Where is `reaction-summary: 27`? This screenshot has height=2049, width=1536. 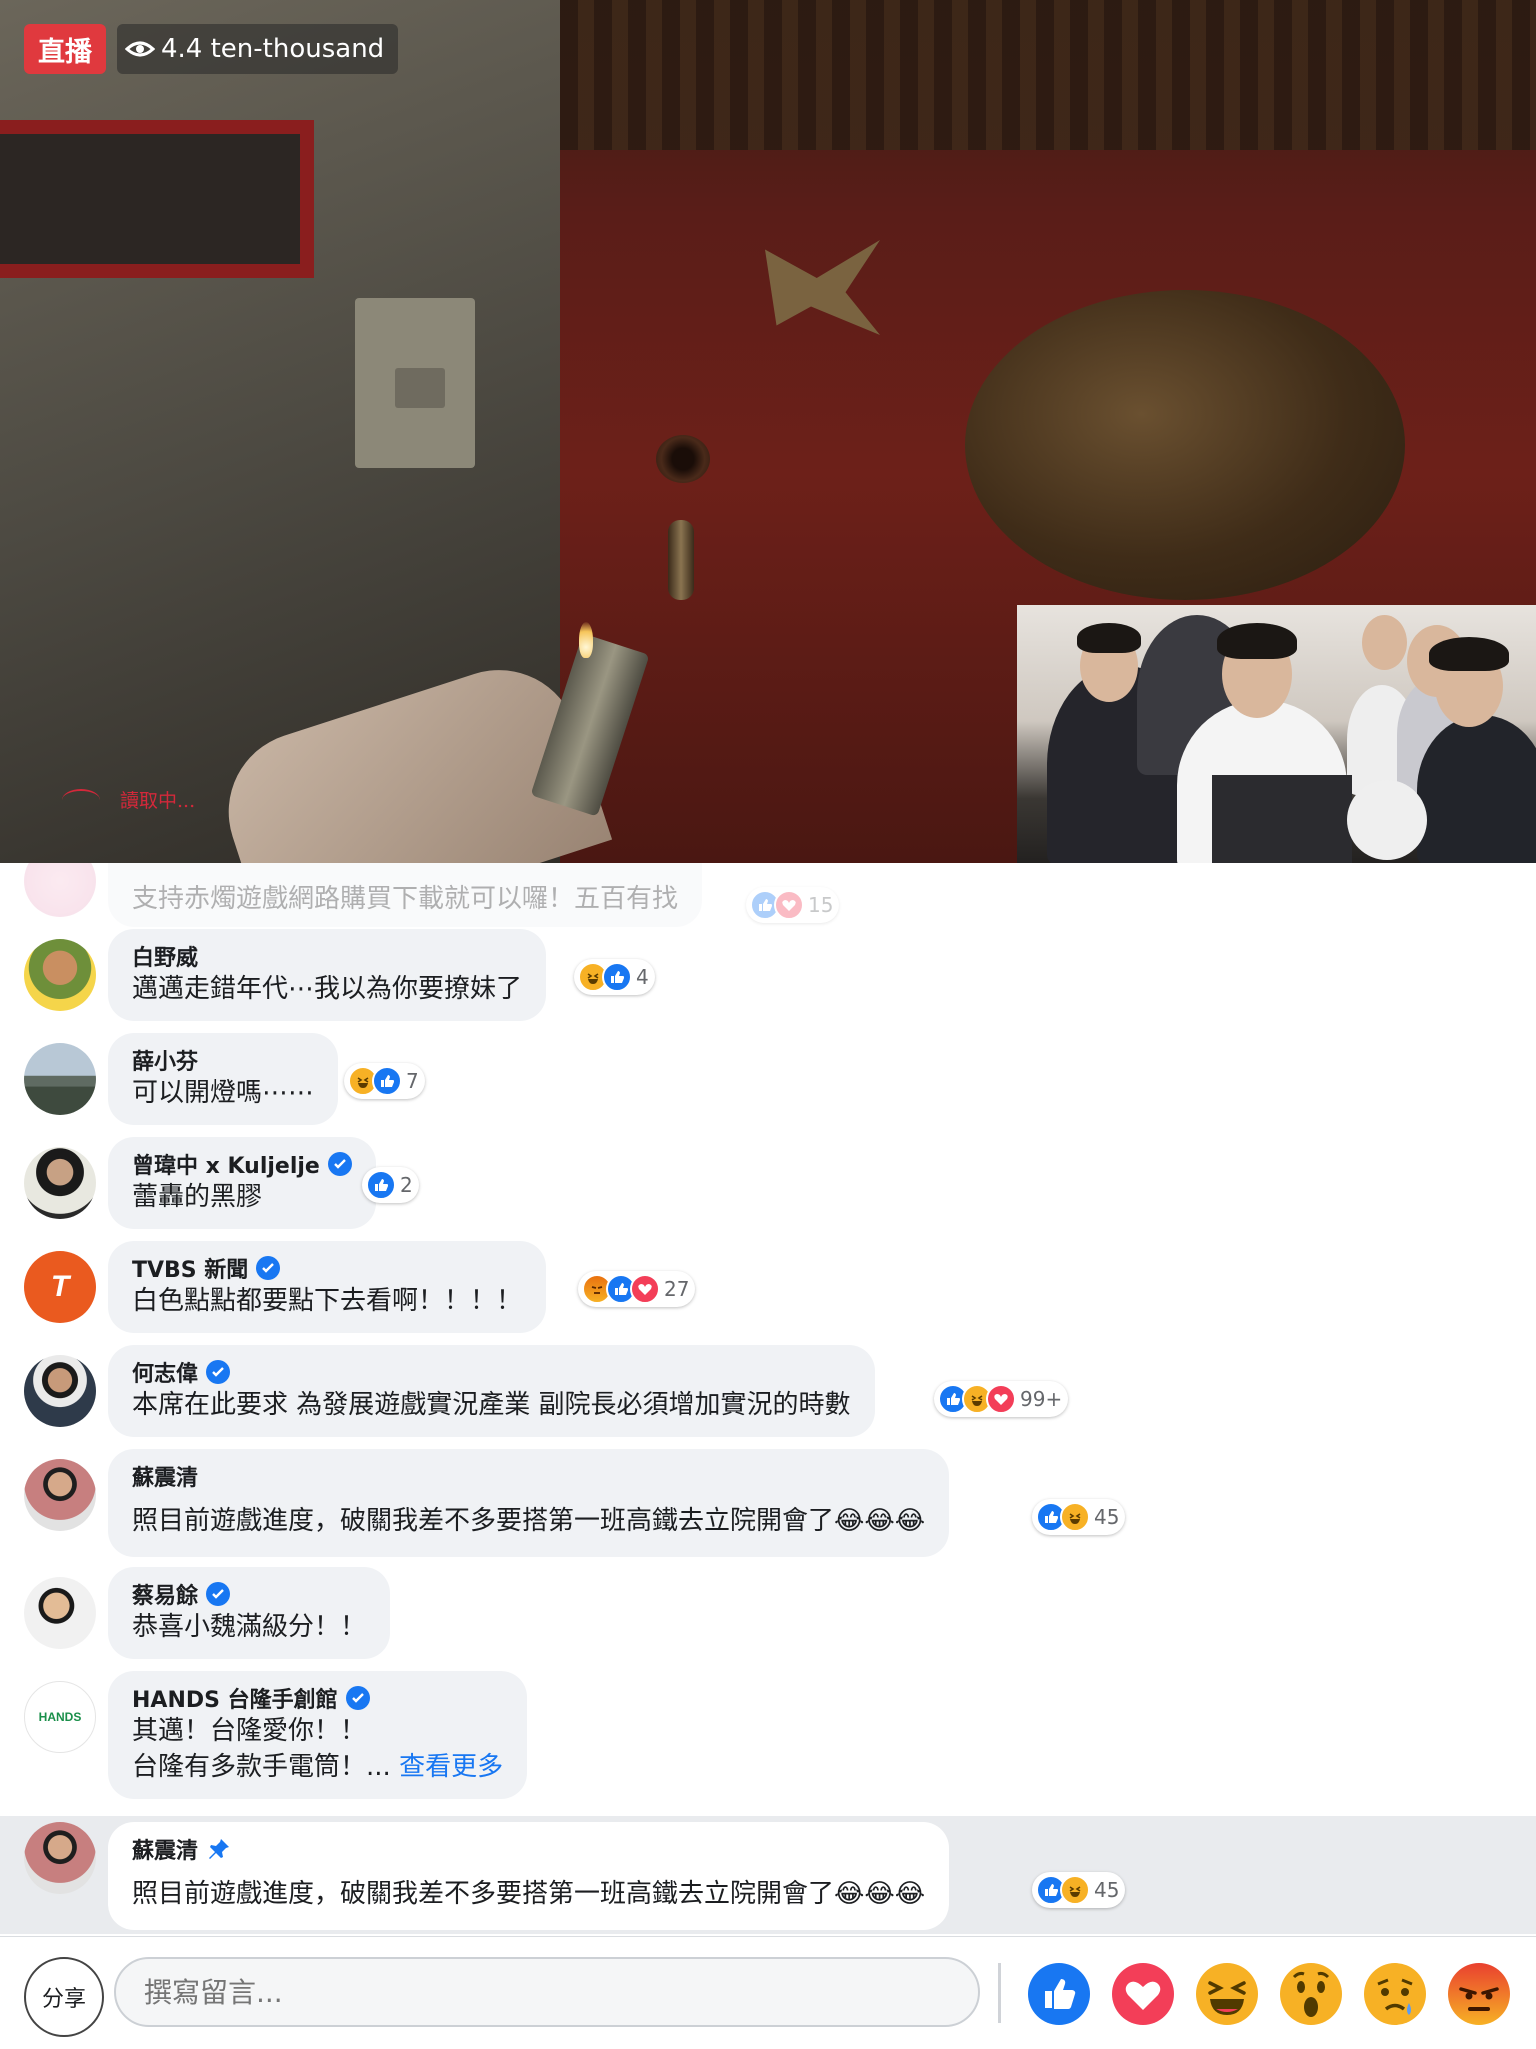
reaction-summary: 27 is located at coordinates (637, 1289).